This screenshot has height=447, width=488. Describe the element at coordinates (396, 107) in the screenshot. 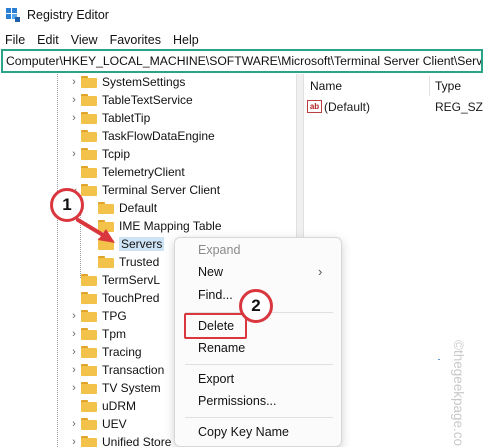

I see `value-row: ab (Default) REG_SZ` at that location.